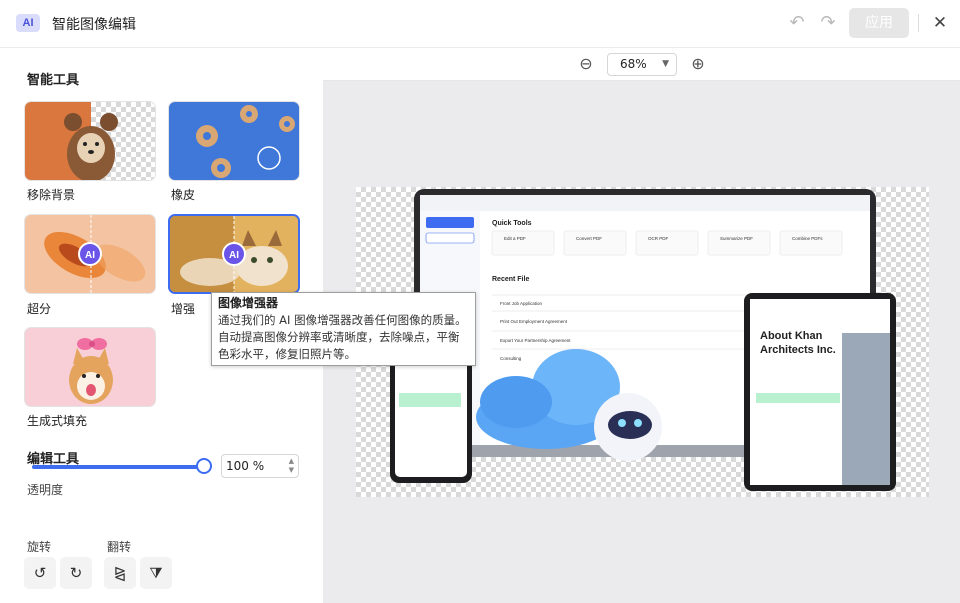 The height and width of the screenshot is (603, 960). What do you see at coordinates (918, 23) in the screenshot?
I see `titlebar-divider` at bounding box center [918, 23].